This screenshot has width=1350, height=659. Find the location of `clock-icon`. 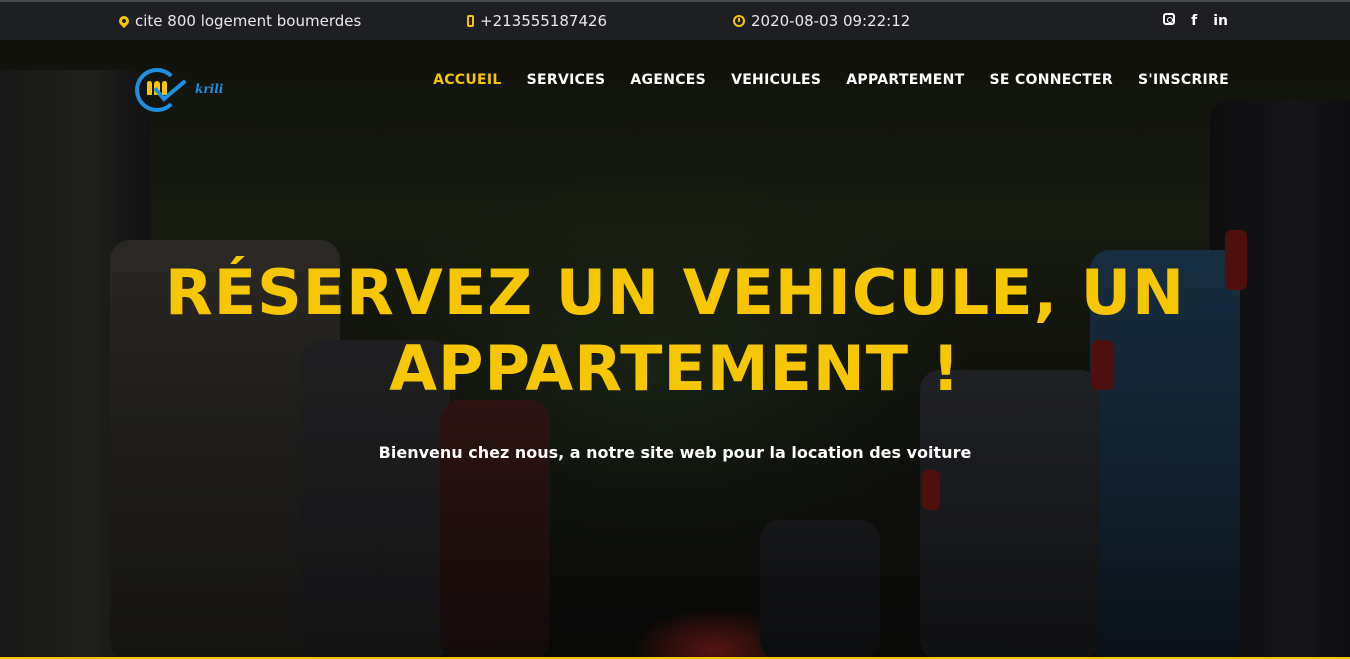

clock-icon is located at coordinates (739, 21).